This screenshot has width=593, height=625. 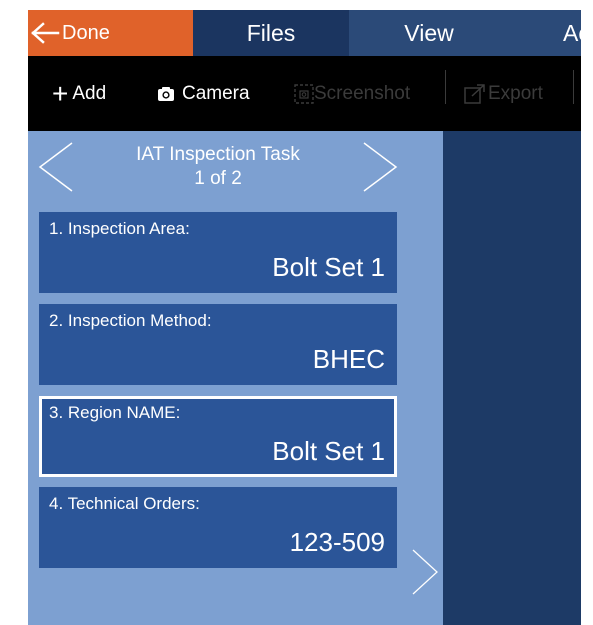 I want to click on tab-files: Files, so click(x=271, y=33).